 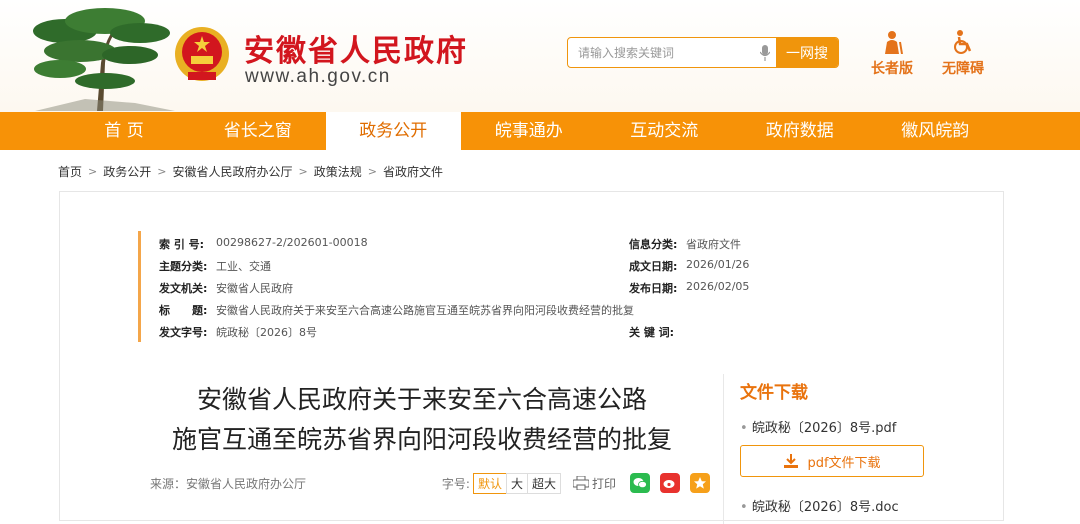 What do you see at coordinates (228, 483) in the screenshot?
I see `article-source: 来源：安徽省人民政府办公厅` at bounding box center [228, 483].